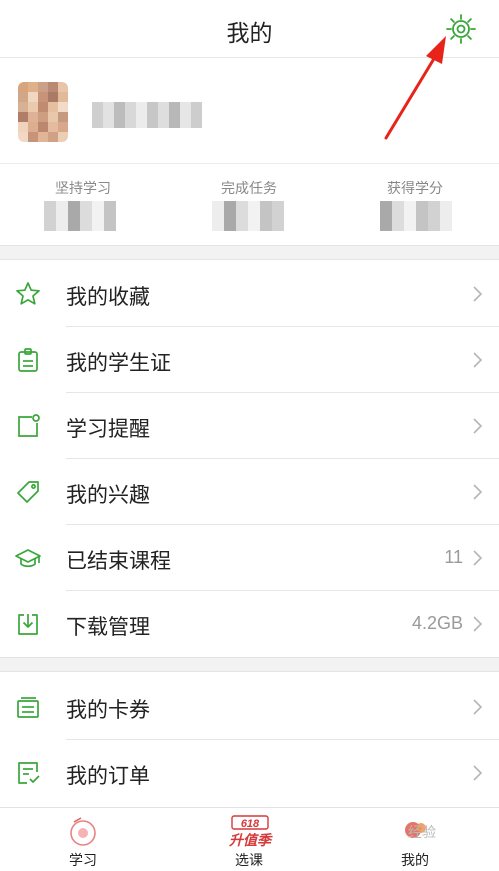  I want to click on tag-icon, so click(28, 492).